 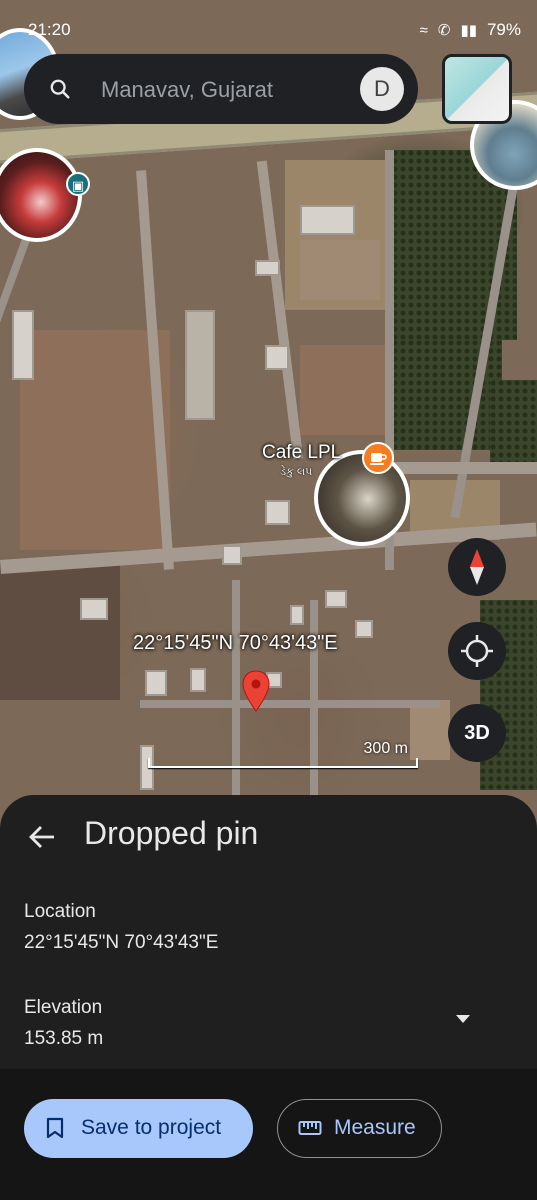 I want to click on elevation-value: 153.85 m, so click(x=64, y=1038).